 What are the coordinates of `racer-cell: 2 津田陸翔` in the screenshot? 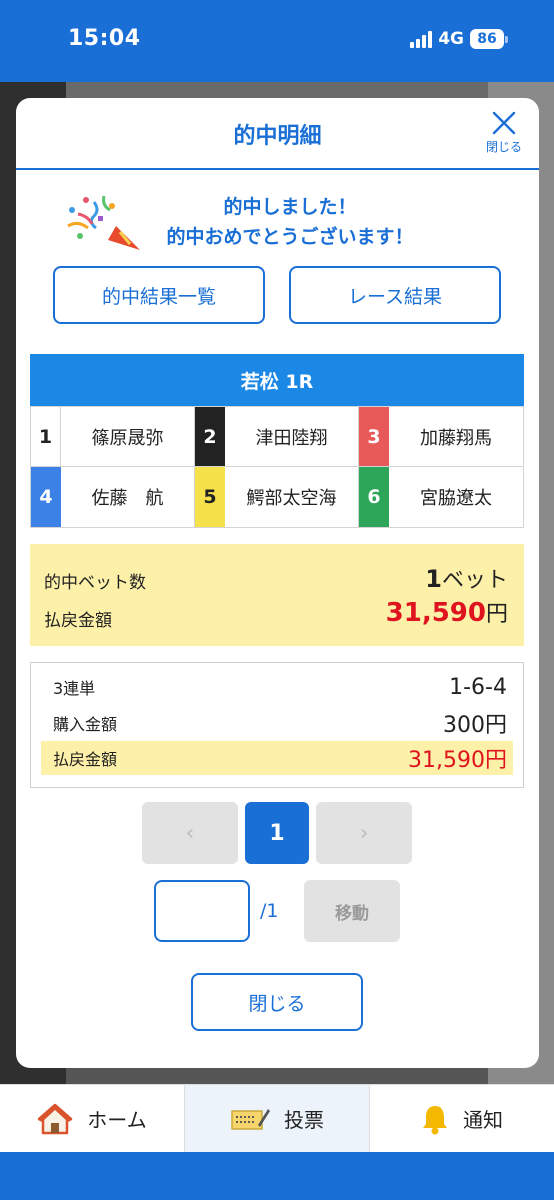 It's located at (277, 437).